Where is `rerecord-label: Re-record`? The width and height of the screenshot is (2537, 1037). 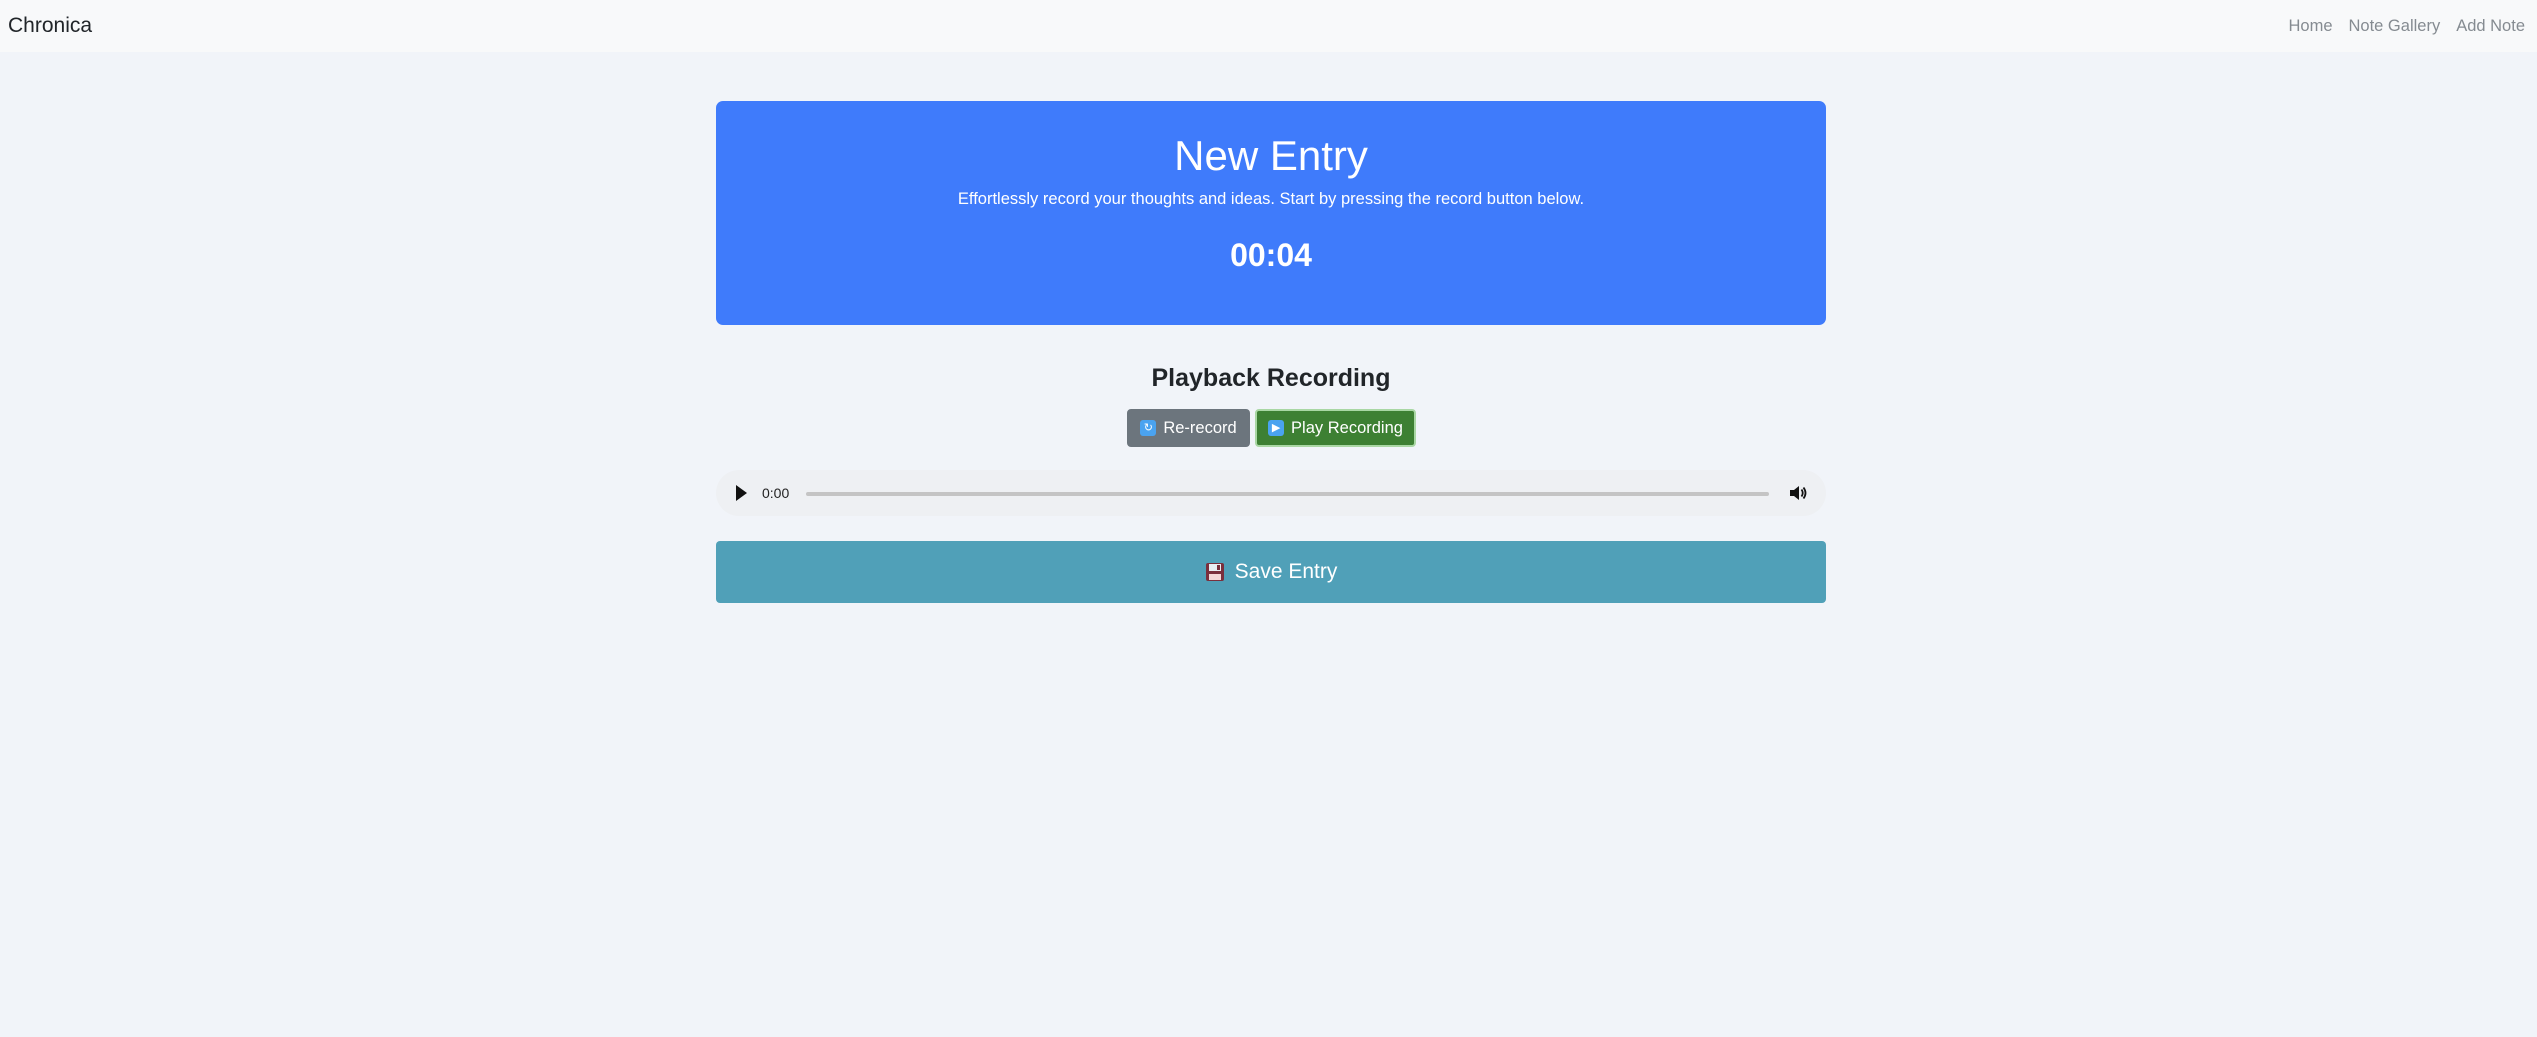 rerecord-label: Re-record is located at coordinates (1200, 427).